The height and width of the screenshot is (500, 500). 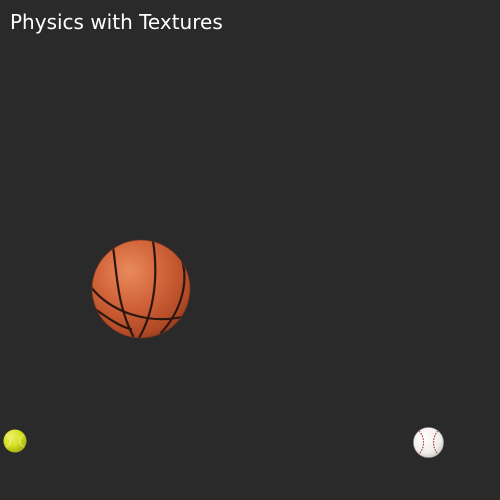 What do you see at coordinates (116, 22) in the screenshot?
I see `page-title: Physics with Textures` at bounding box center [116, 22].